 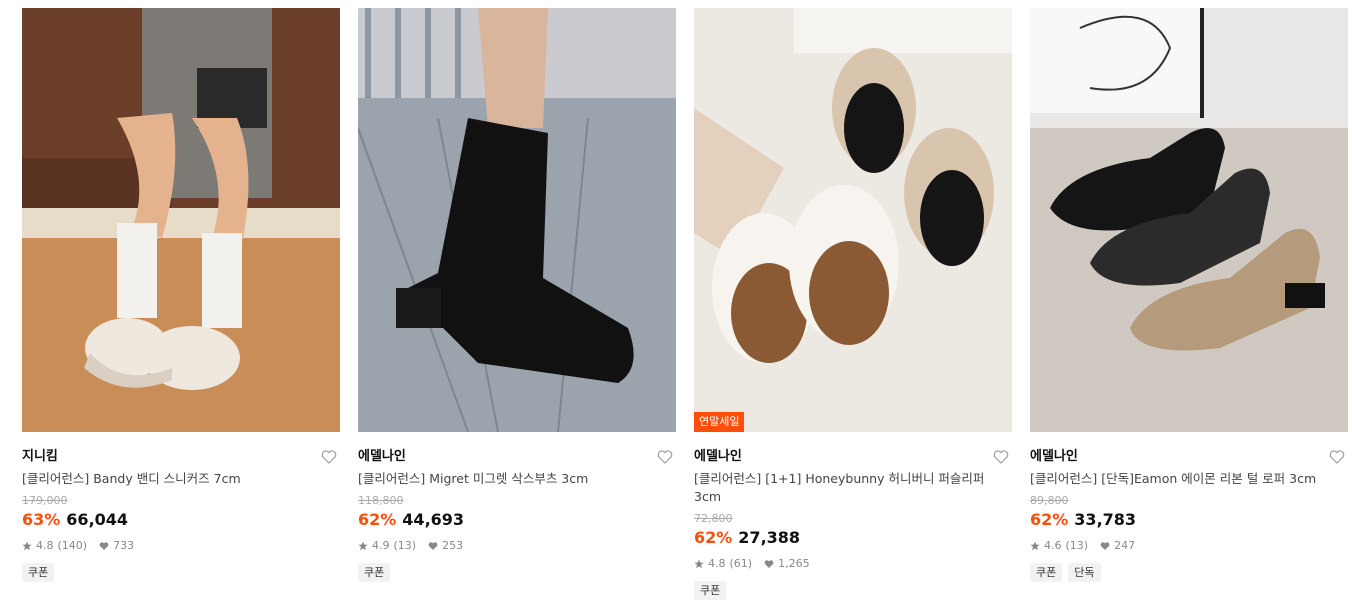 I want to click on product-title: [클리어런스] [단독]Eamon 에이몬 리본 털 로퍼 3cm, so click(x=1189, y=479).